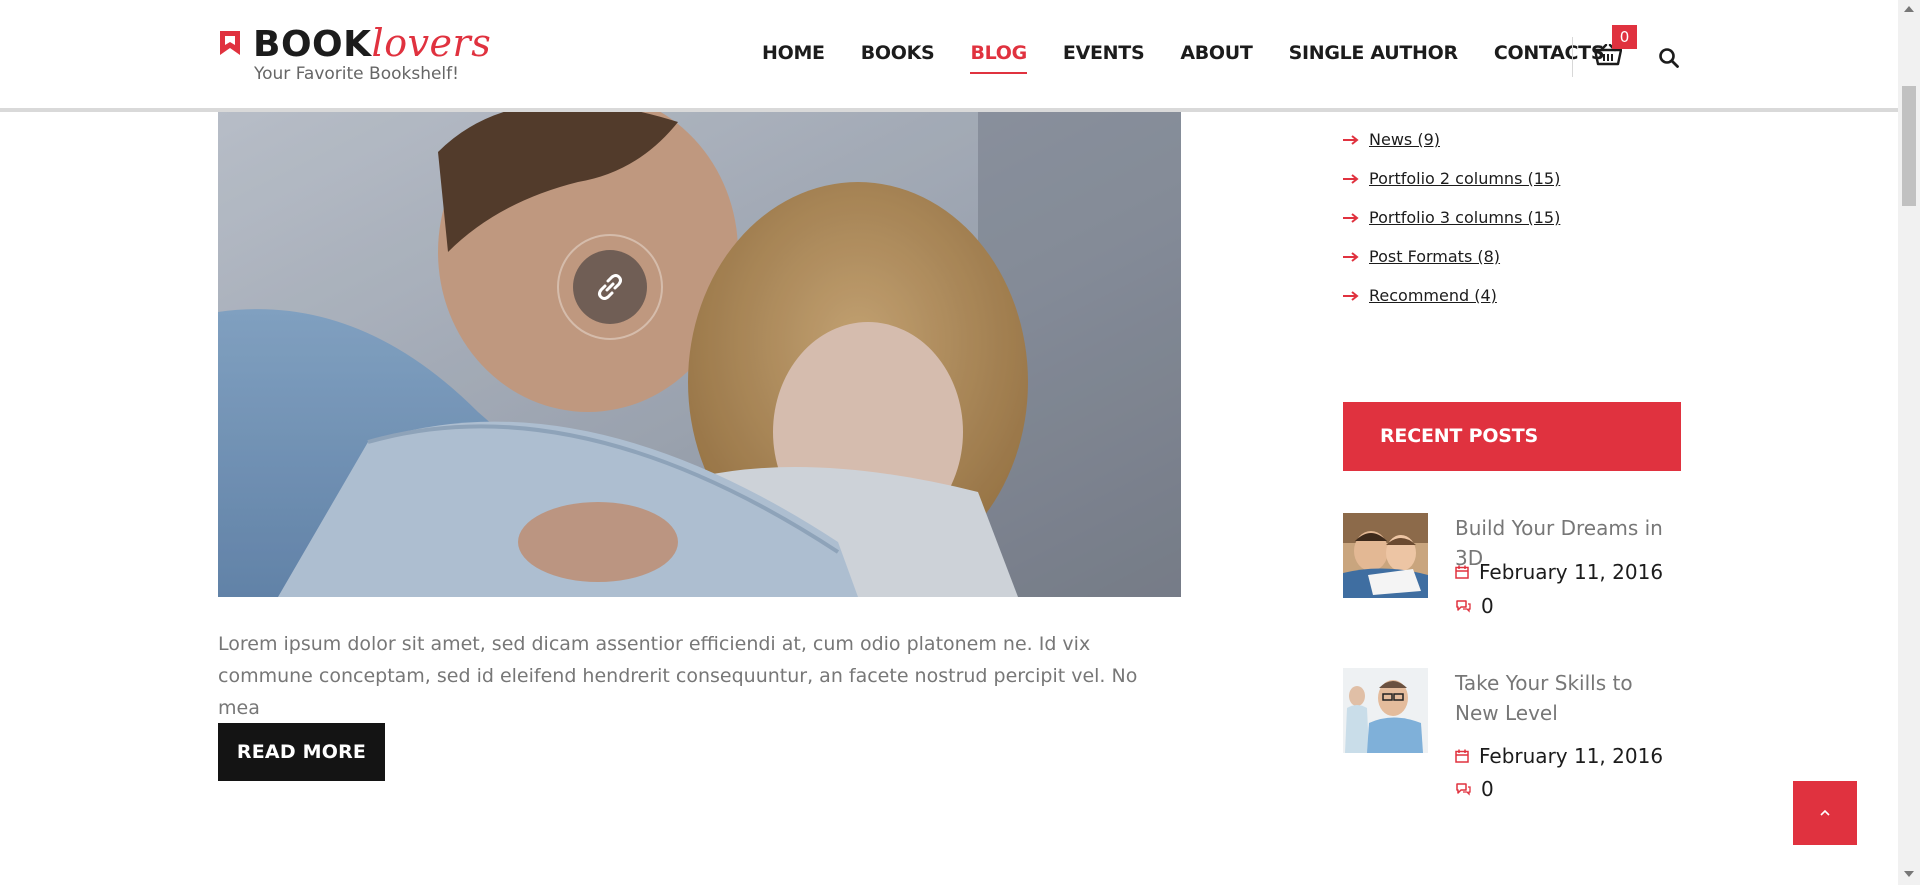  Describe the element at coordinates (1669, 58) in the screenshot. I see `search-icon` at that location.